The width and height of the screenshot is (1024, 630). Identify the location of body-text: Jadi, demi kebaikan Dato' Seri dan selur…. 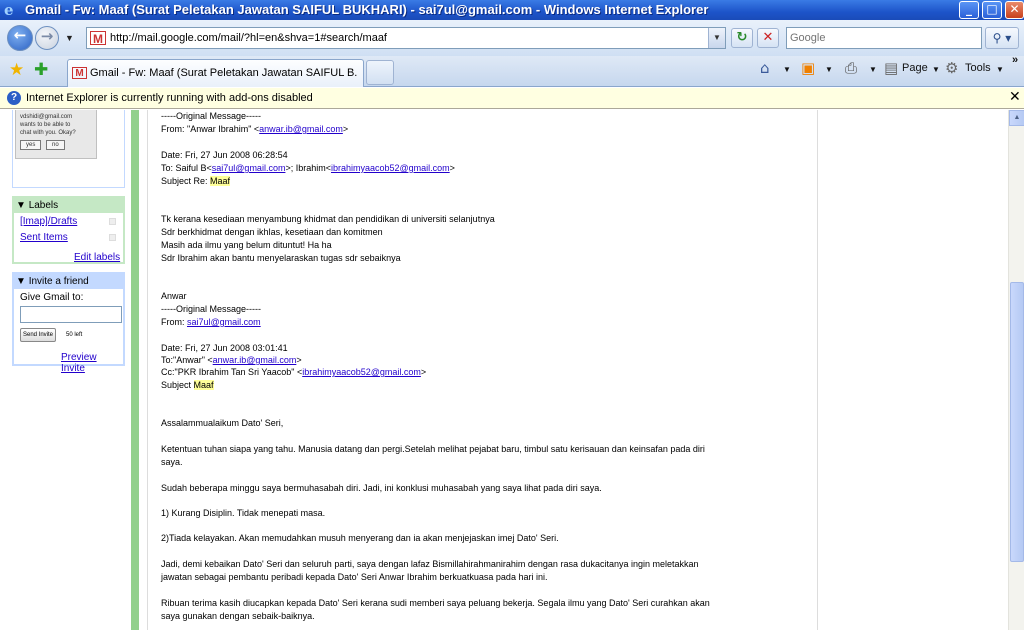
(430, 564).